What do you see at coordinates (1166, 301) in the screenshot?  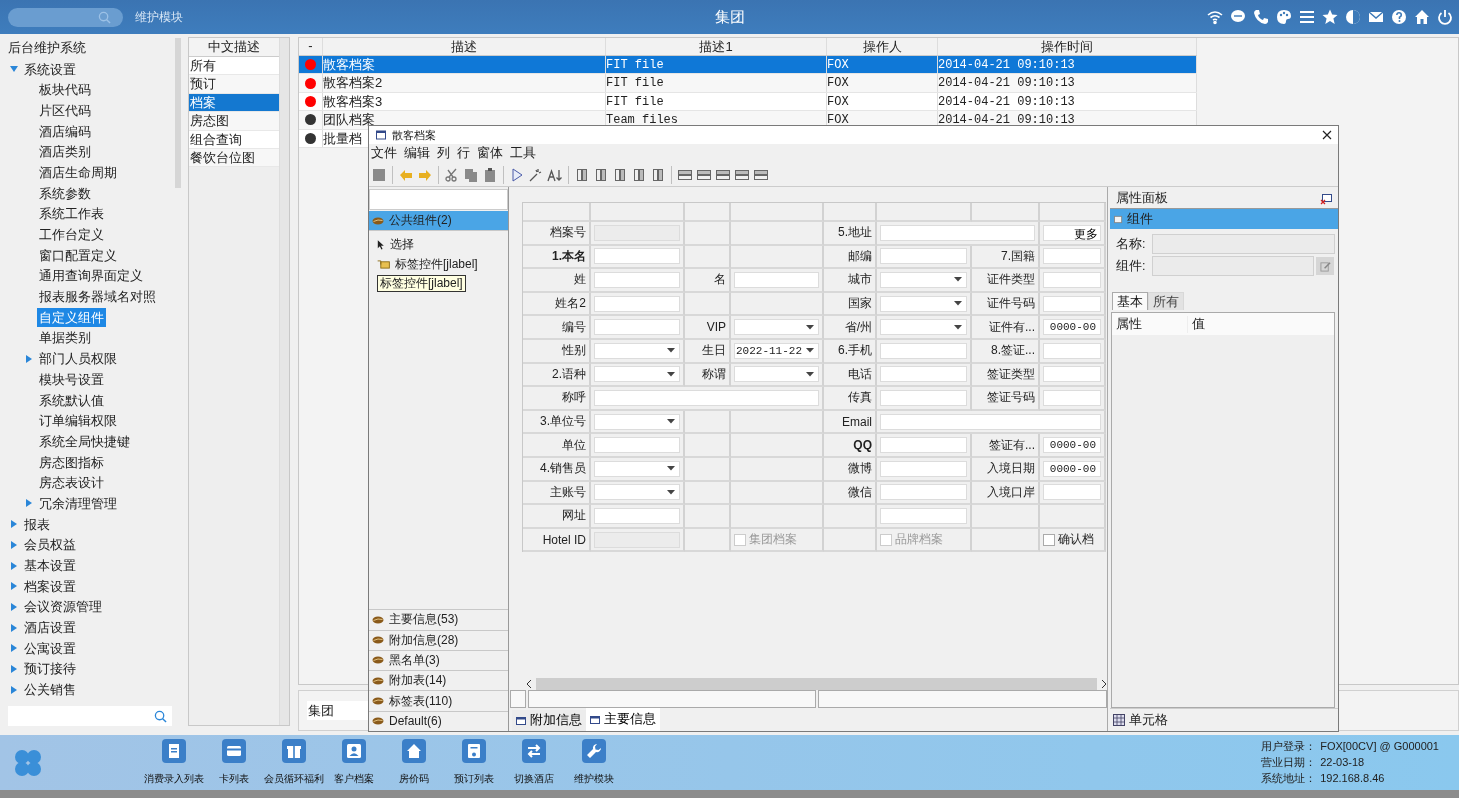 I see `tab: 所有` at bounding box center [1166, 301].